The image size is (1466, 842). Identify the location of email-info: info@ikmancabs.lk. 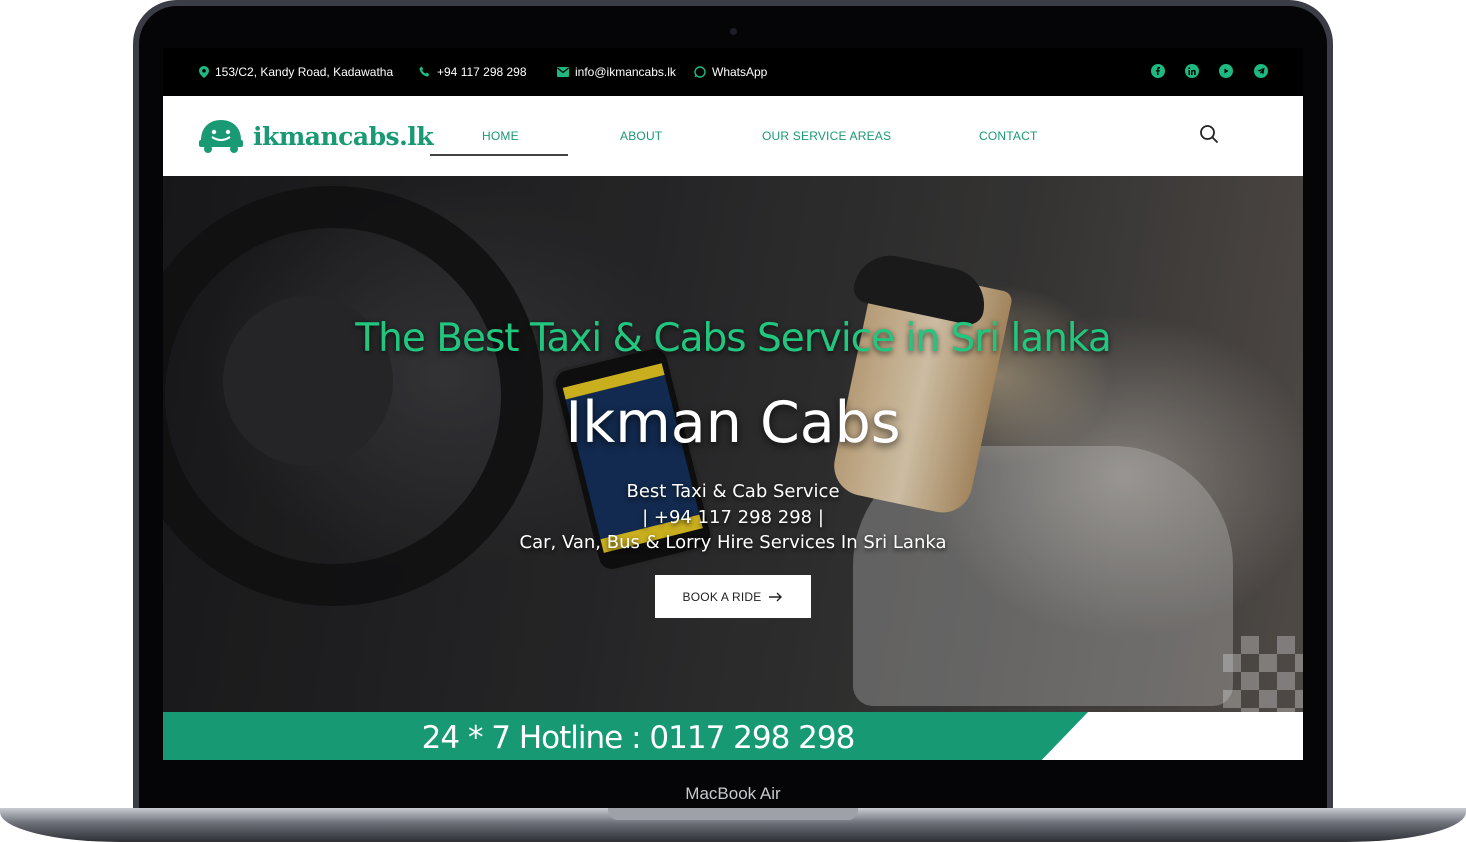
(616, 72).